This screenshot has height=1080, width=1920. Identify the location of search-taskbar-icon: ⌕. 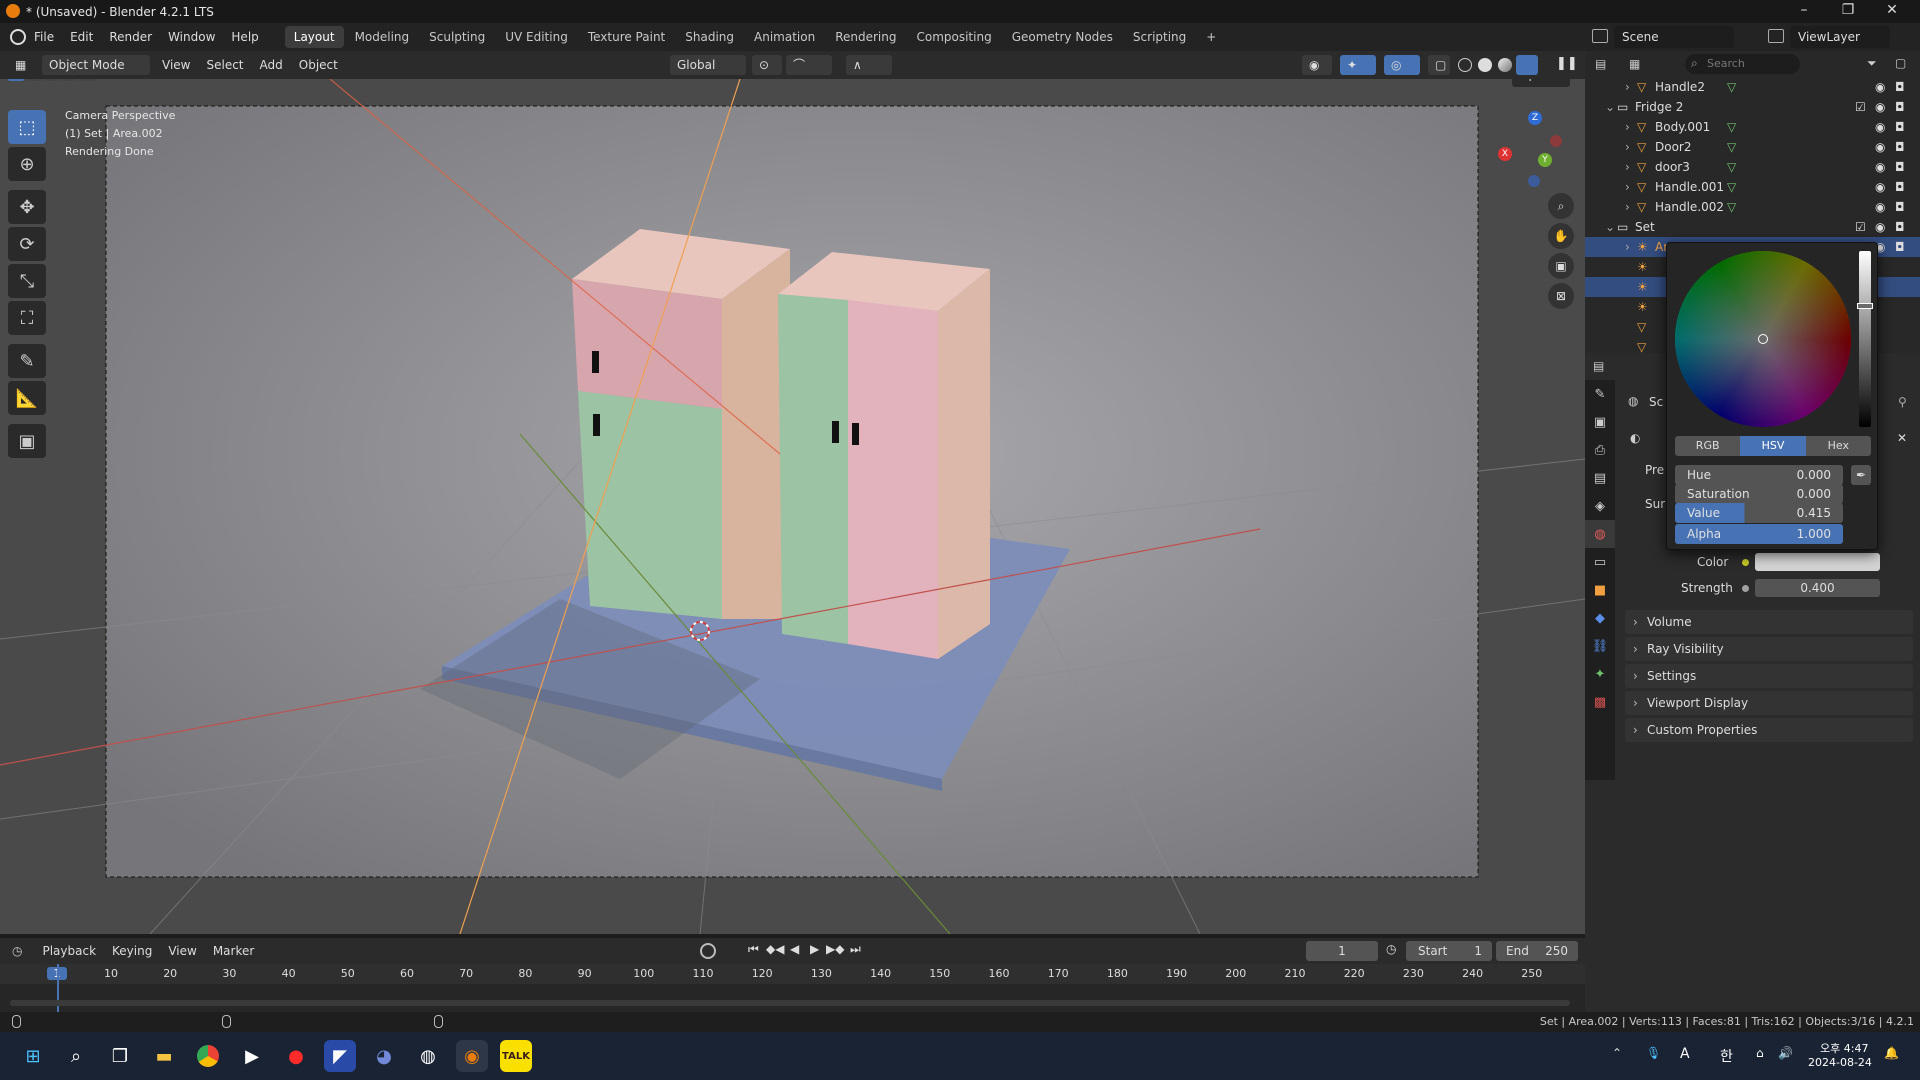
(76, 1056).